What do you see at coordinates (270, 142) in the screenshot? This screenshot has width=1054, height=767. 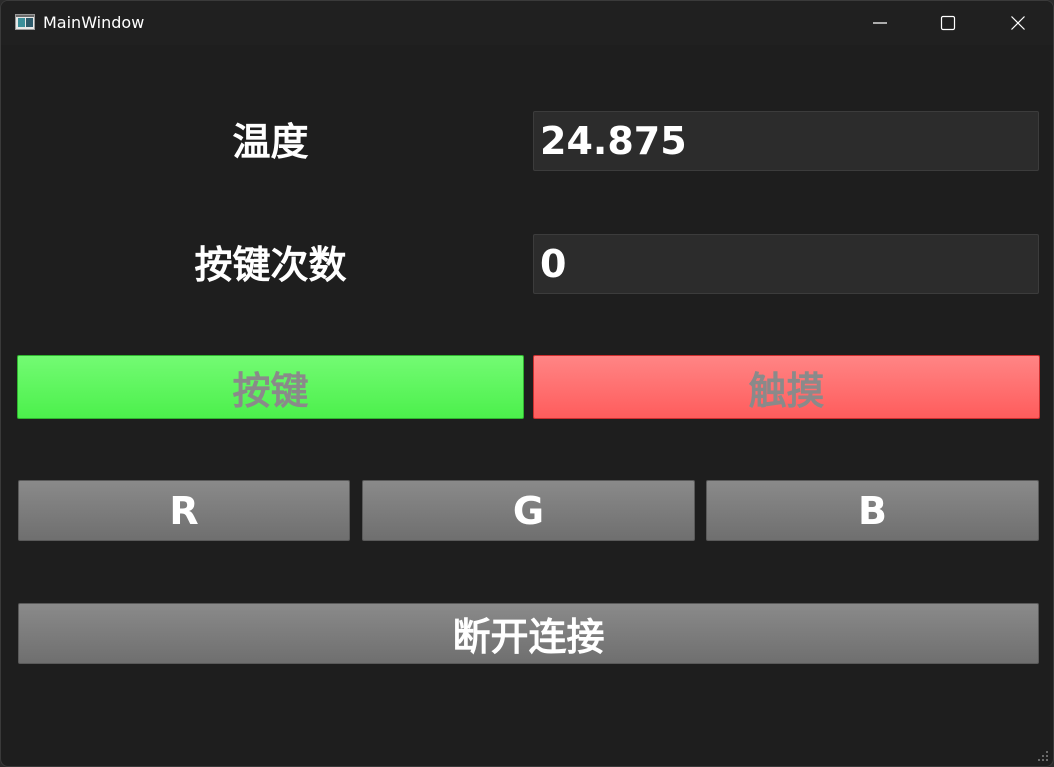 I see `temperature-label: 温度` at bounding box center [270, 142].